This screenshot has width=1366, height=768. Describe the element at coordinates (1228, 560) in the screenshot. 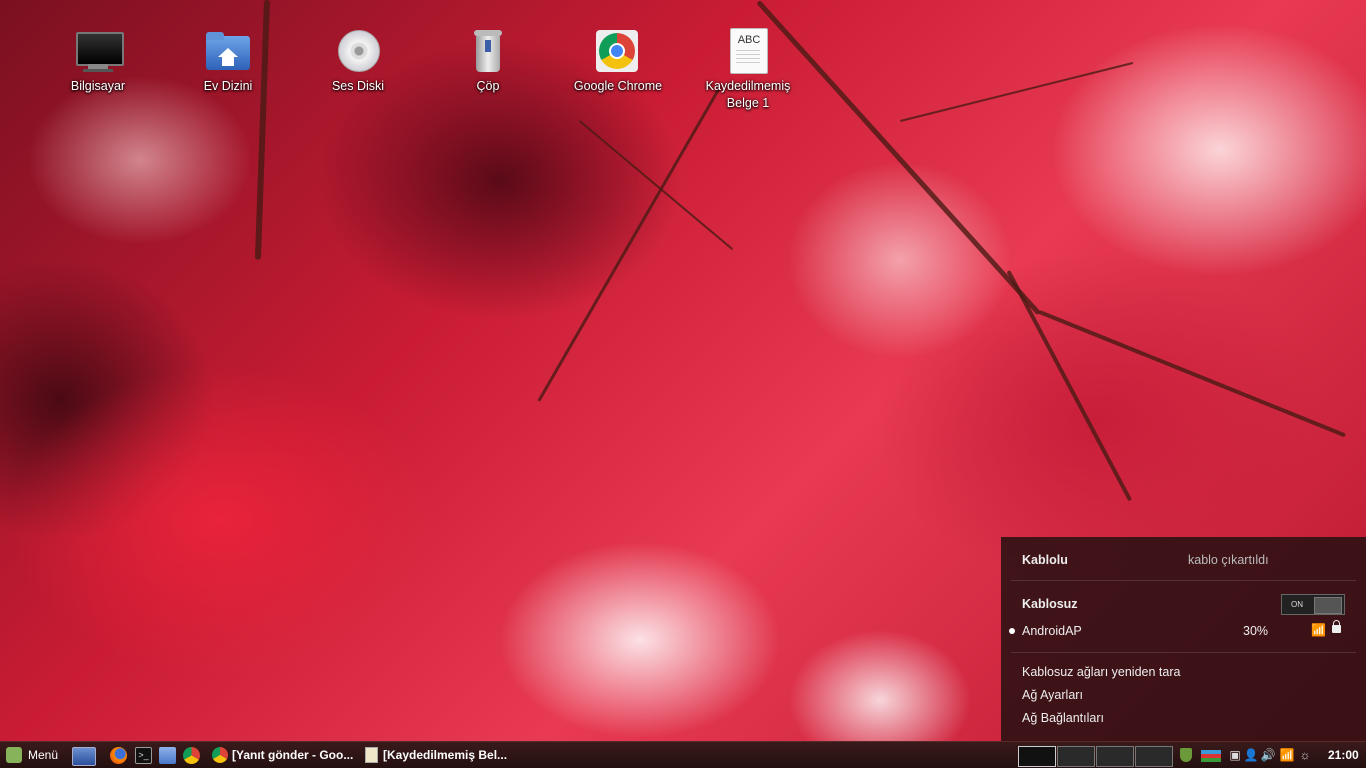

I see `wired-status: kablo çıkartıldı` at that location.